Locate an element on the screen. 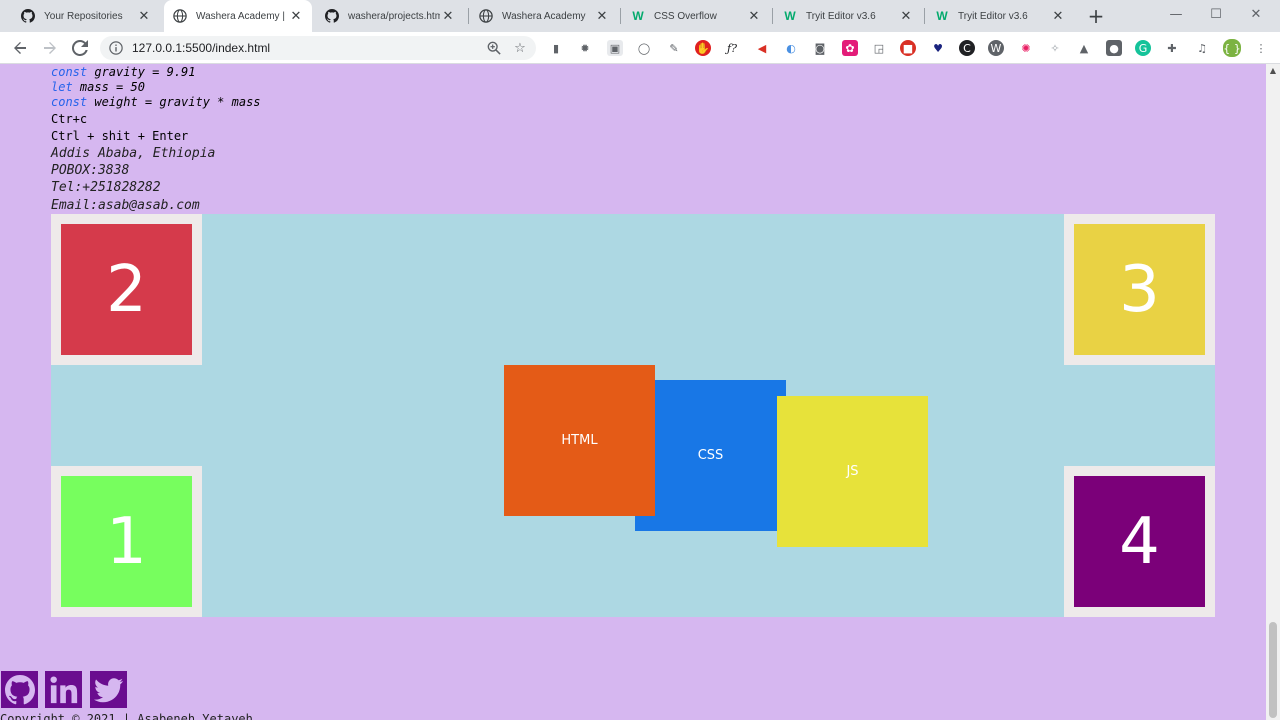 This screenshot has width=1280, height=720. forward-button is located at coordinates (50, 48).